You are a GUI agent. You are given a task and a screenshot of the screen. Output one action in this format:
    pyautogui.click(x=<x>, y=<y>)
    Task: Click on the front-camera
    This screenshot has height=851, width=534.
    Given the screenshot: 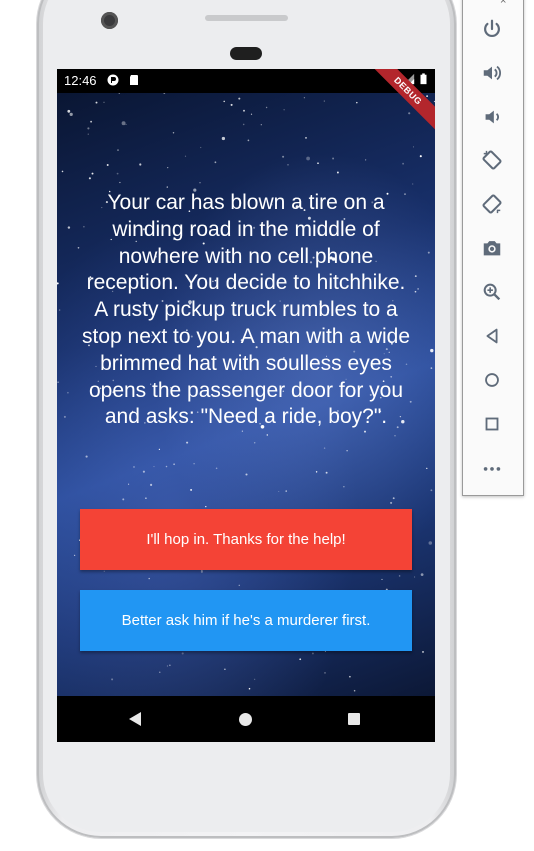 What is the action you would take?
    pyautogui.click(x=109, y=20)
    